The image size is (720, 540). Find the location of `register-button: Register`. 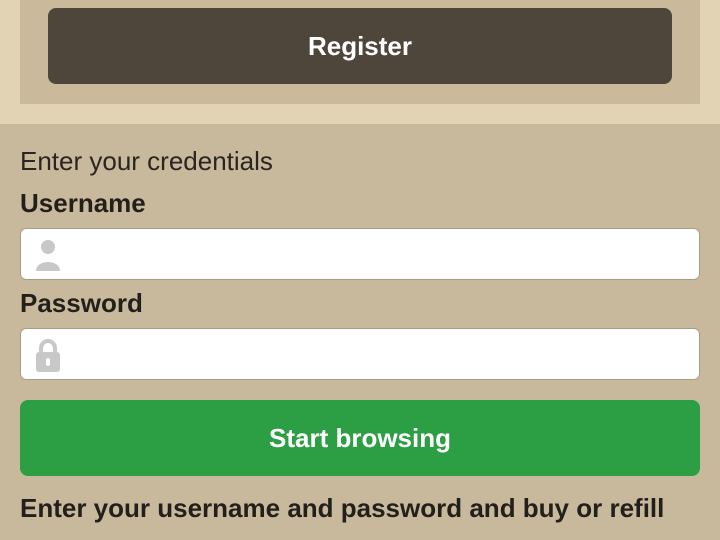

register-button: Register is located at coordinates (360, 46).